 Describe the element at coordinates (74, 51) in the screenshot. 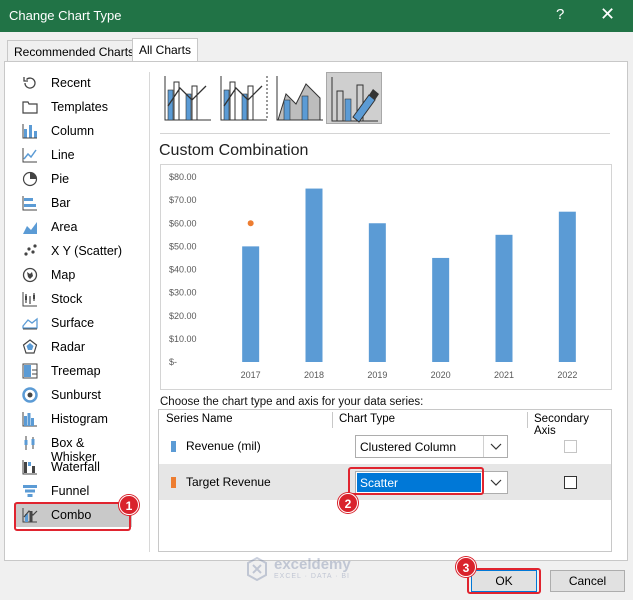

I see `tab-recommended-charts: Recommended Charts` at that location.